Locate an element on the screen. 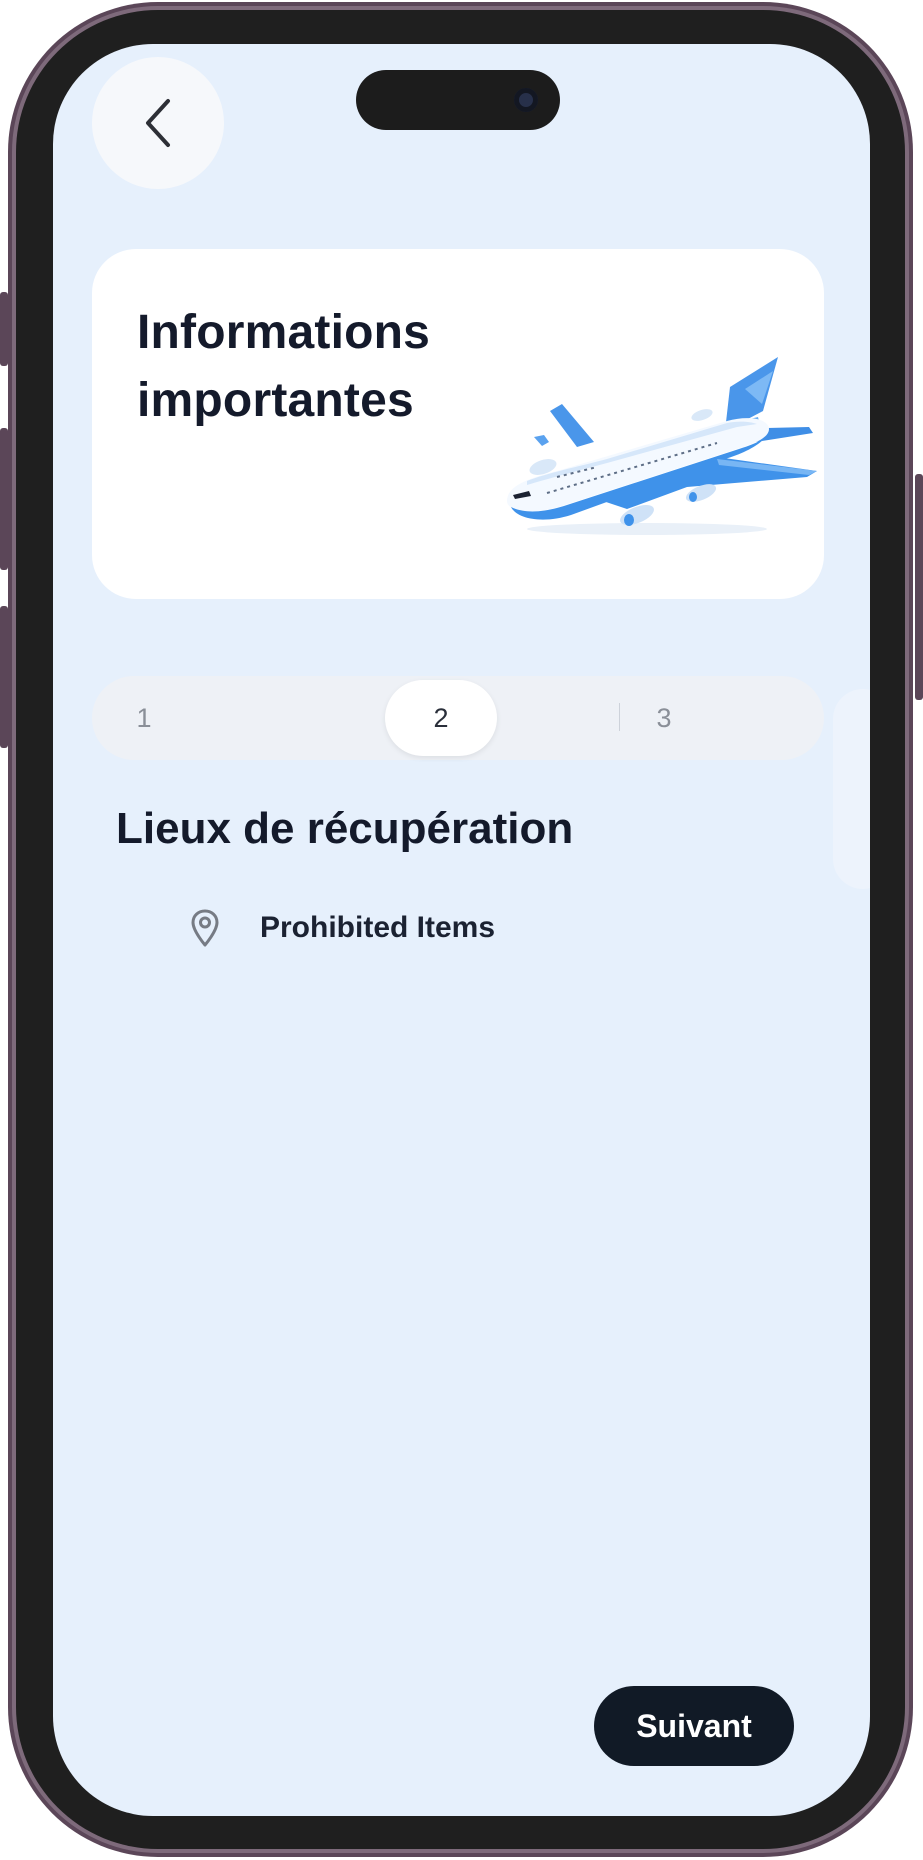 The height and width of the screenshot is (1860, 923). section-title: Lieux de récupération is located at coordinates (345, 828).